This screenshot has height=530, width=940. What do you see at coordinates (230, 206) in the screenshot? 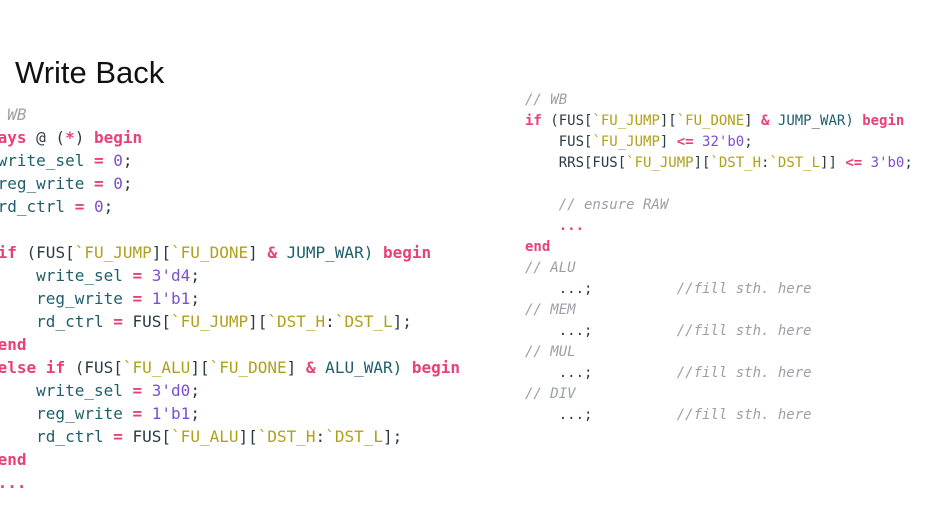
I see `code-line: rd_ctrl = 0;` at bounding box center [230, 206].